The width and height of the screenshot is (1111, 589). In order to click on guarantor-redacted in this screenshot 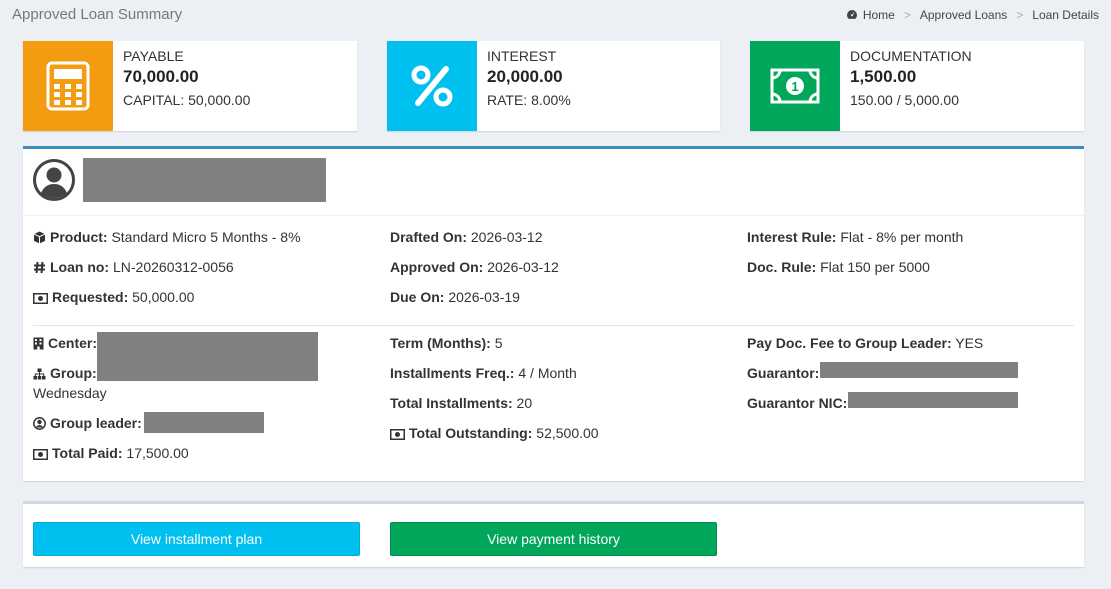, I will do `click(919, 370)`.